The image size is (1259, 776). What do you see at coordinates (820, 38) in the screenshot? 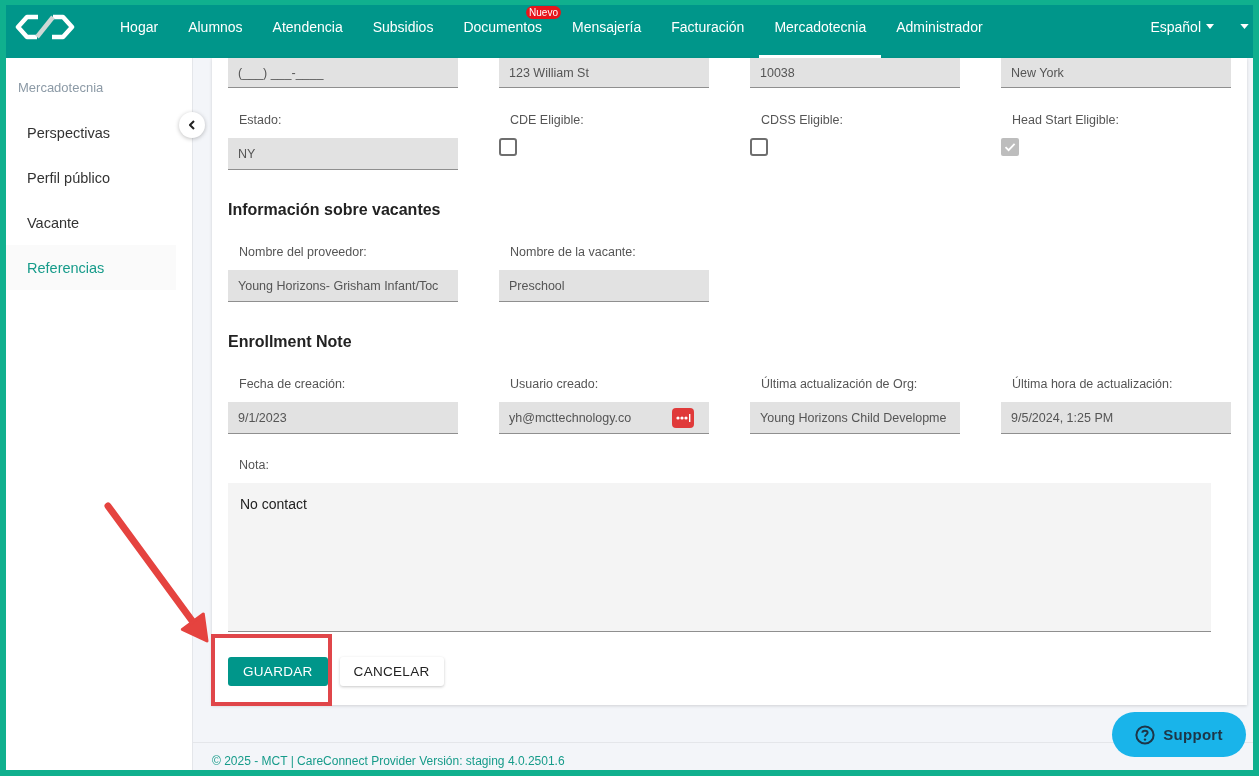
I see `nav-tab: Mercadotecnia` at bounding box center [820, 38].